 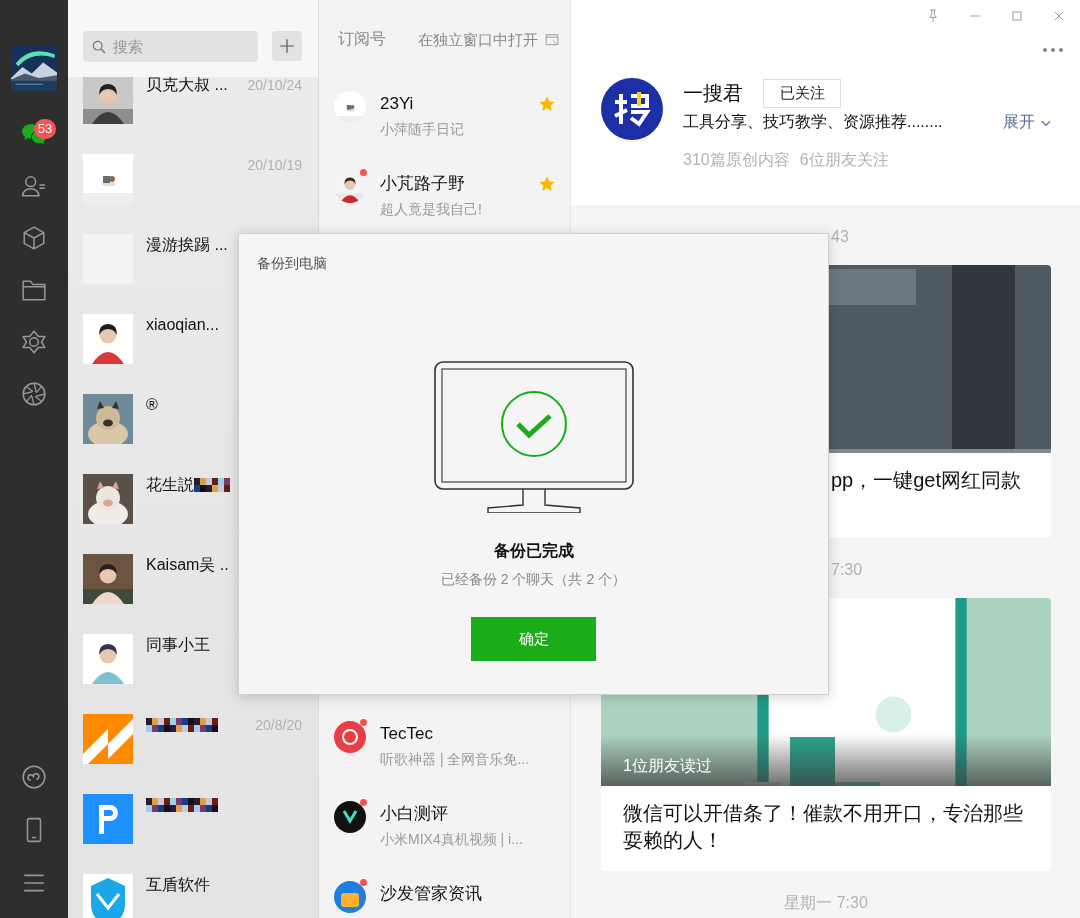 What do you see at coordinates (1028, 122) in the screenshot?
I see `expand-link: 展开` at bounding box center [1028, 122].